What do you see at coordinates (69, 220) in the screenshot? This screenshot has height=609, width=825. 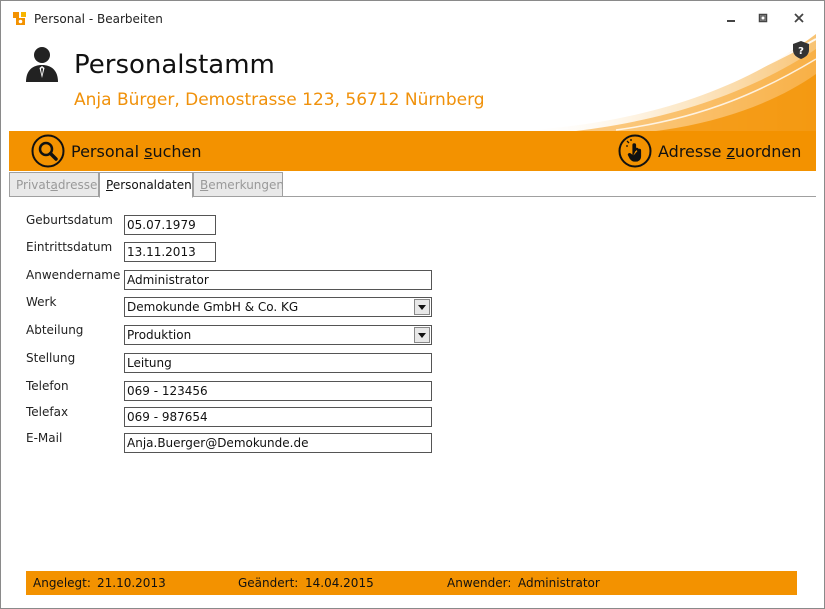 I see `geburtsdatum-label: Geburtsdatum` at bounding box center [69, 220].